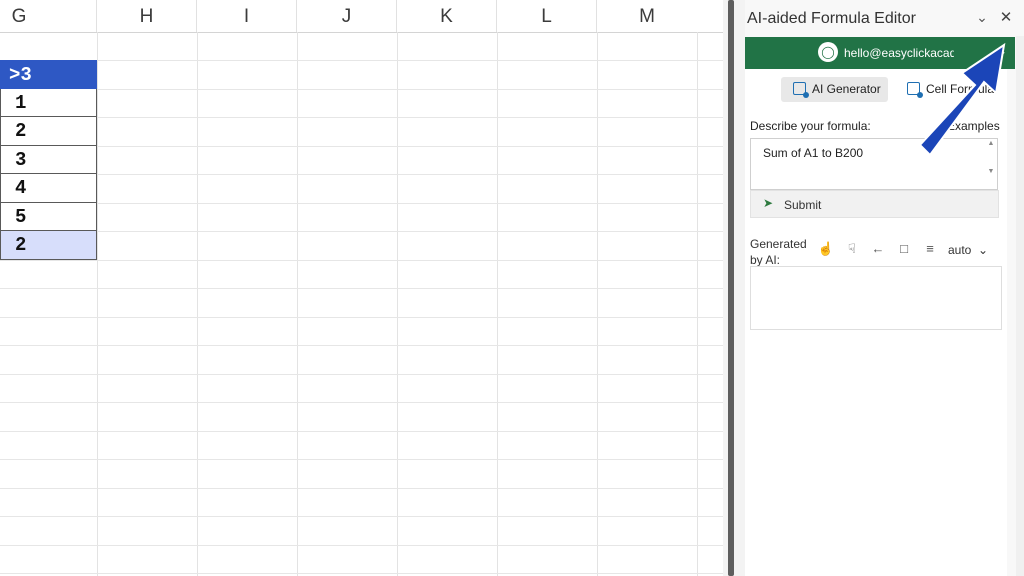 This screenshot has height=576, width=1024. Describe the element at coordinates (846, 89) in the screenshot. I see `tab-label: AI Generator` at that location.